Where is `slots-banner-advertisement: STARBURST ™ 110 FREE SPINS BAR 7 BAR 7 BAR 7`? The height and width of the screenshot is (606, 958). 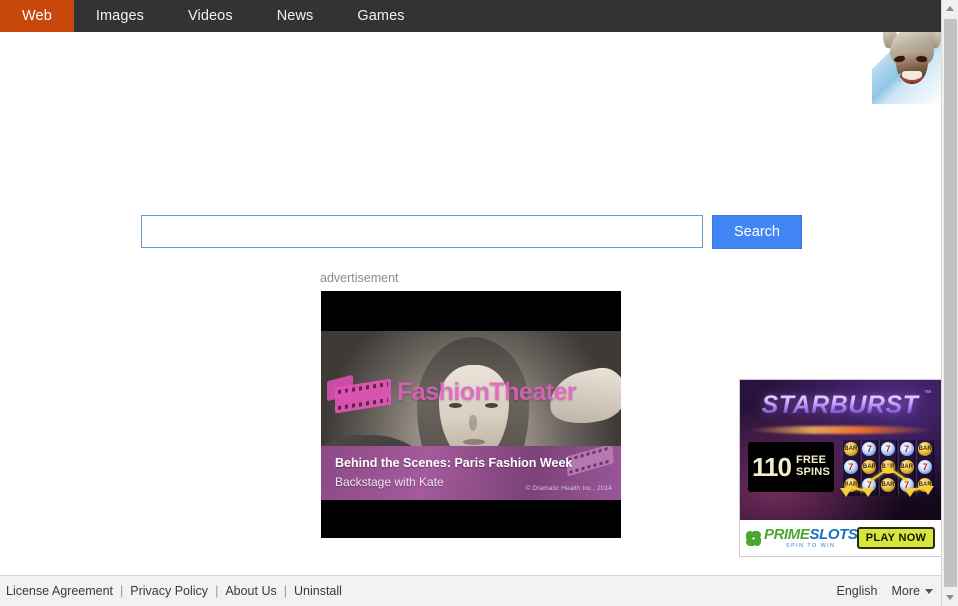 slots-banner-advertisement: STARBURST ™ 110 FREE SPINS BAR 7 BAR 7 BAR 7 is located at coordinates (840, 468).